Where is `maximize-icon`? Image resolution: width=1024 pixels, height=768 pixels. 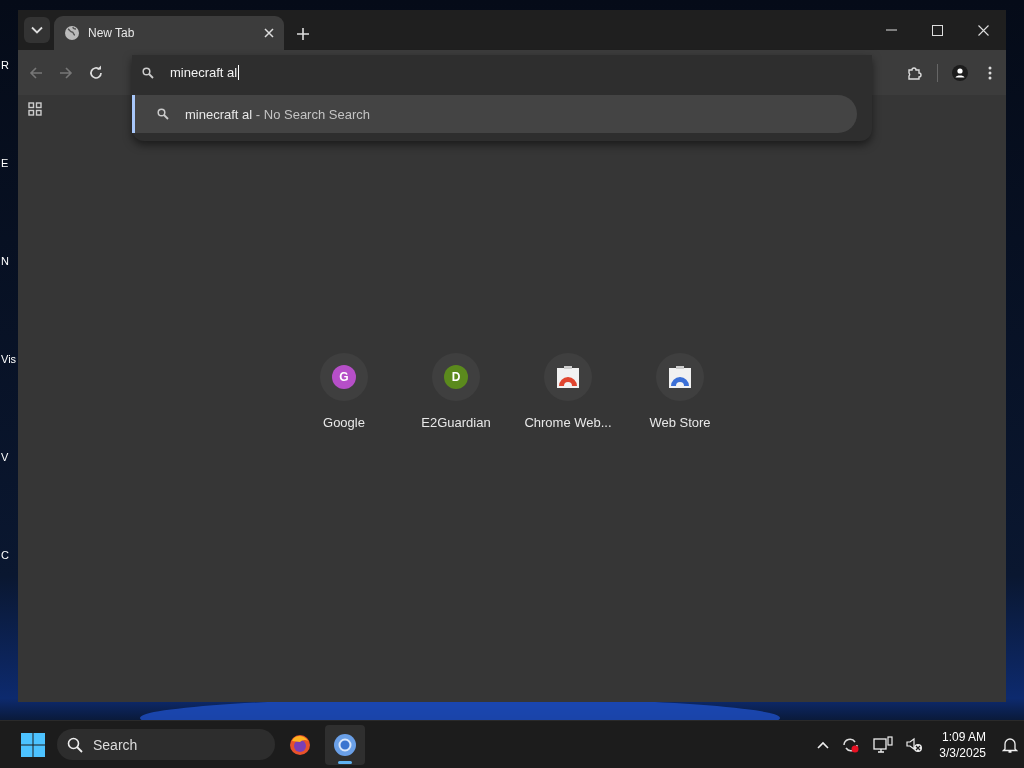
maximize-icon is located at coordinates (937, 30).